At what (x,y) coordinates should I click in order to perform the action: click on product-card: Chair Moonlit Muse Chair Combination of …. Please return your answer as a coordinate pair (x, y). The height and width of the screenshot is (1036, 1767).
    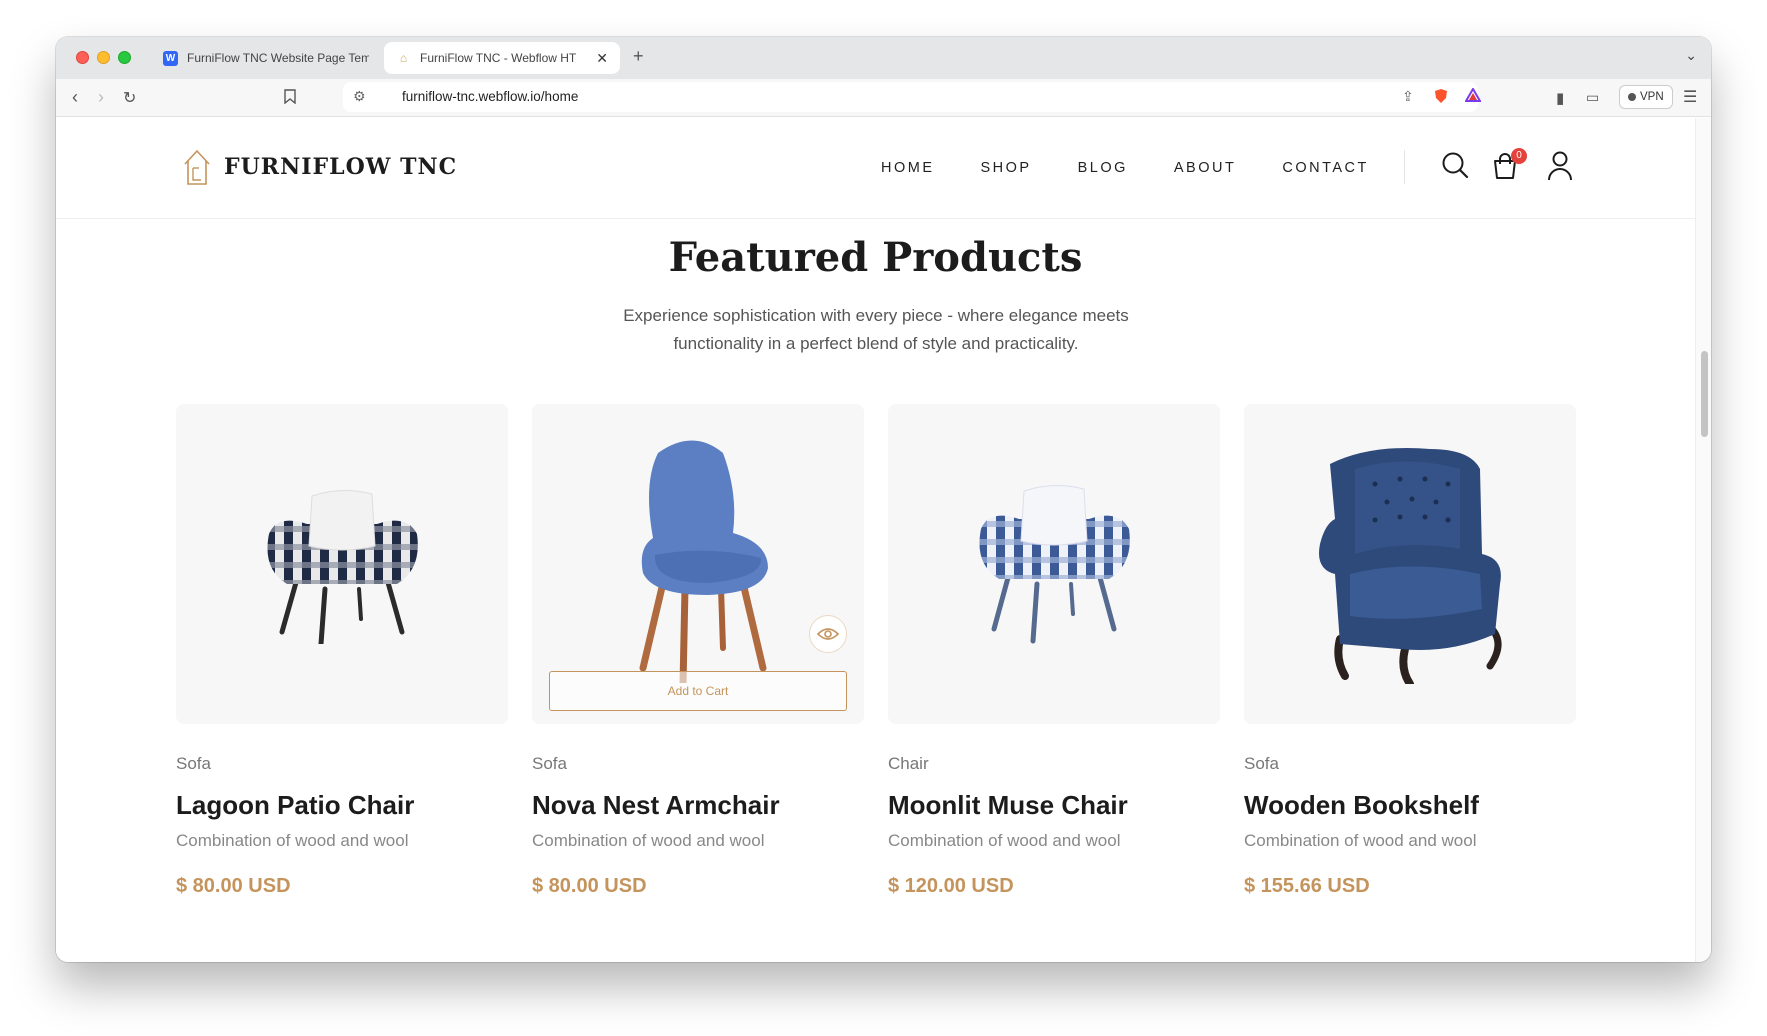
    Looking at the image, I should click on (1054, 651).